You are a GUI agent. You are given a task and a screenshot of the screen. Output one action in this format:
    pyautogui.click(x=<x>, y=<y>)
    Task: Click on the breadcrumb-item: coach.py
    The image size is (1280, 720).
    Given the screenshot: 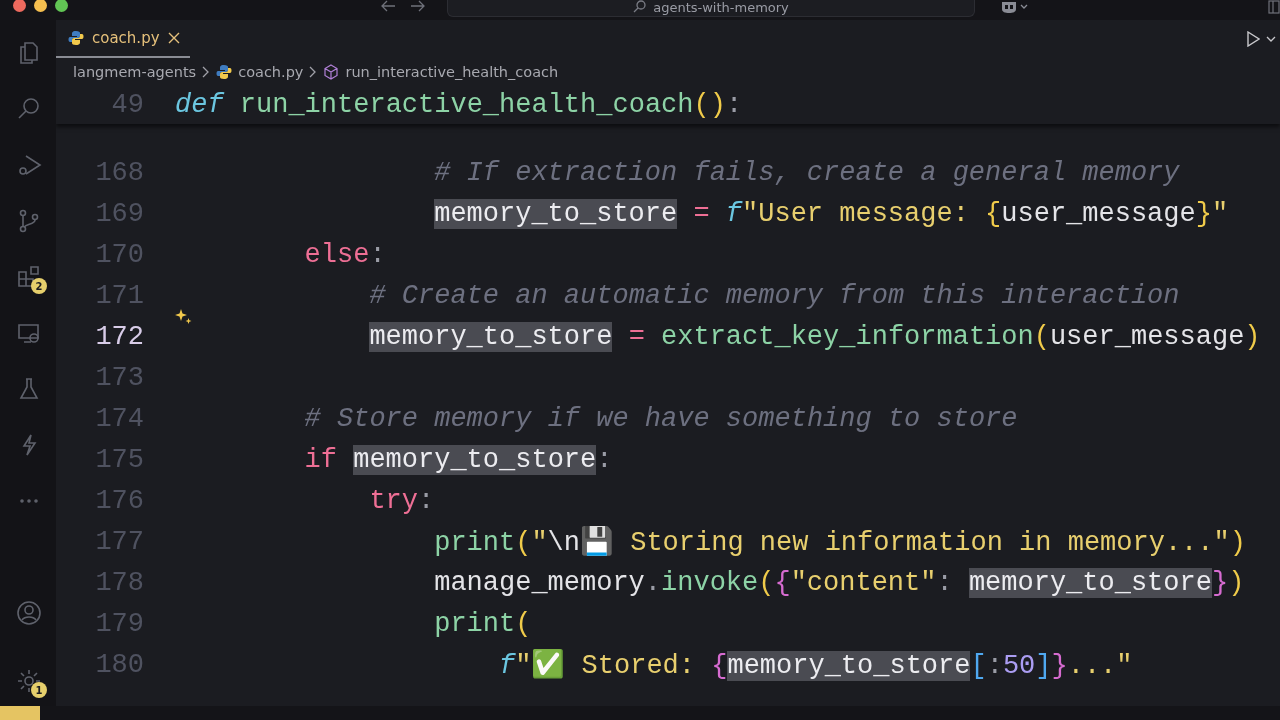 What is the action you would take?
    pyautogui.click(x=271, y=72)
    